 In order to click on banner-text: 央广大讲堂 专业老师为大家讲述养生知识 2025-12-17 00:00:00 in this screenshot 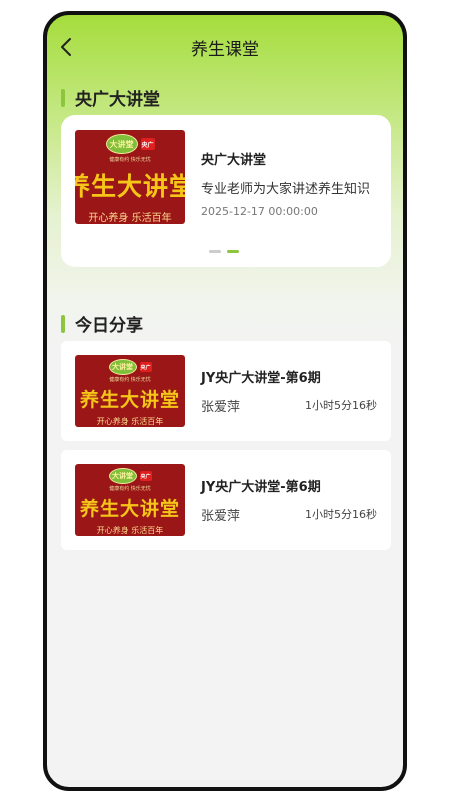, I will do `click(296, 183)`.